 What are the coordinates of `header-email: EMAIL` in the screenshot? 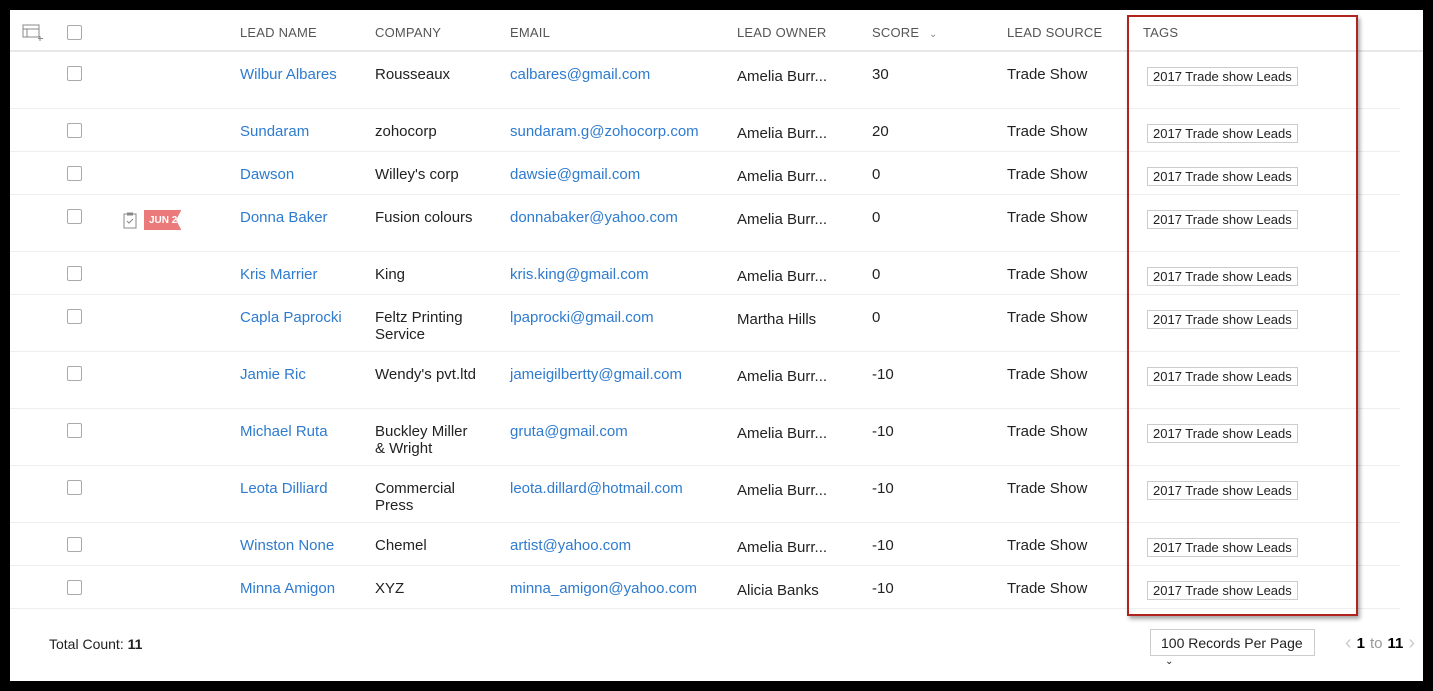 It's located at (613, 30).